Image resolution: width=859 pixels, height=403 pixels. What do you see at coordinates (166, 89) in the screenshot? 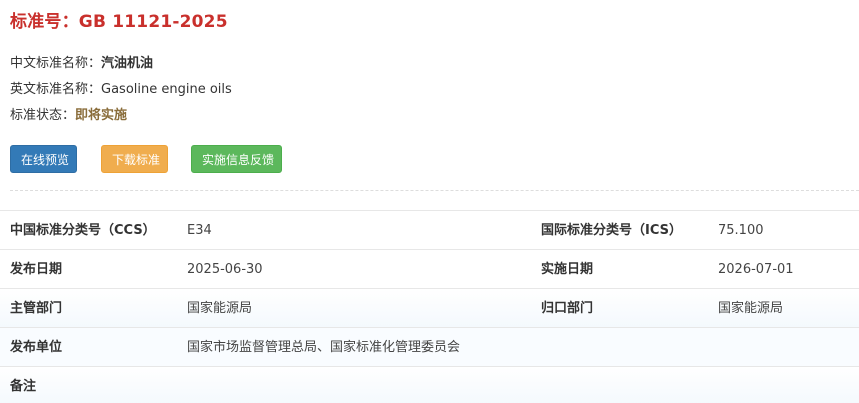
I see `english-name-value: Gasoline engine oils` at bounding box center [166, 89].